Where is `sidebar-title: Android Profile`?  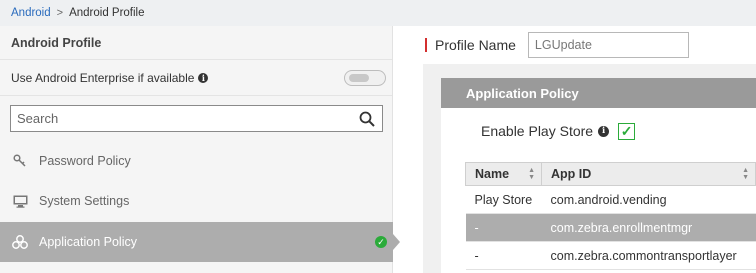 sidebar-title: Android Profile is located at coordinates (196, 43).